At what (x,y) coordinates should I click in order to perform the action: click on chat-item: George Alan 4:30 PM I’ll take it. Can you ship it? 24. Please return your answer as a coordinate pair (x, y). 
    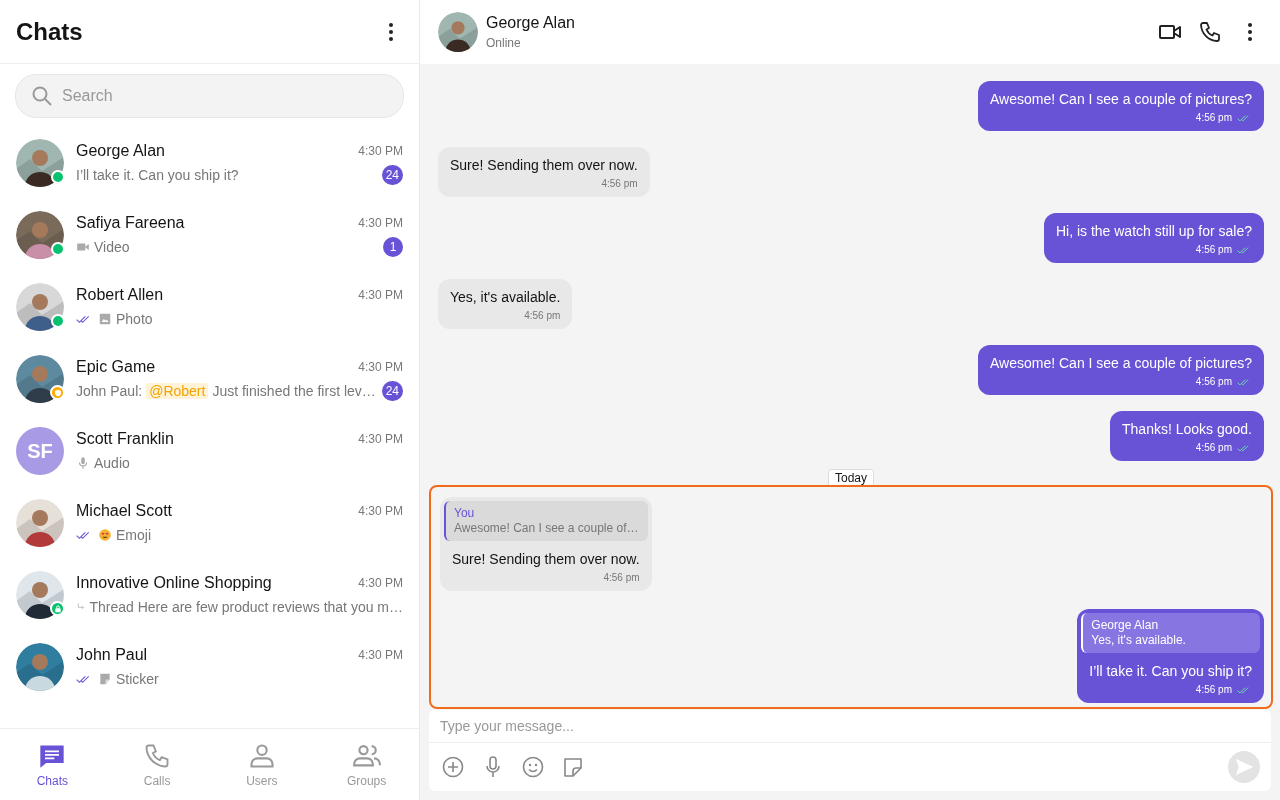
    Looking at the image, I should click on (209, 163).